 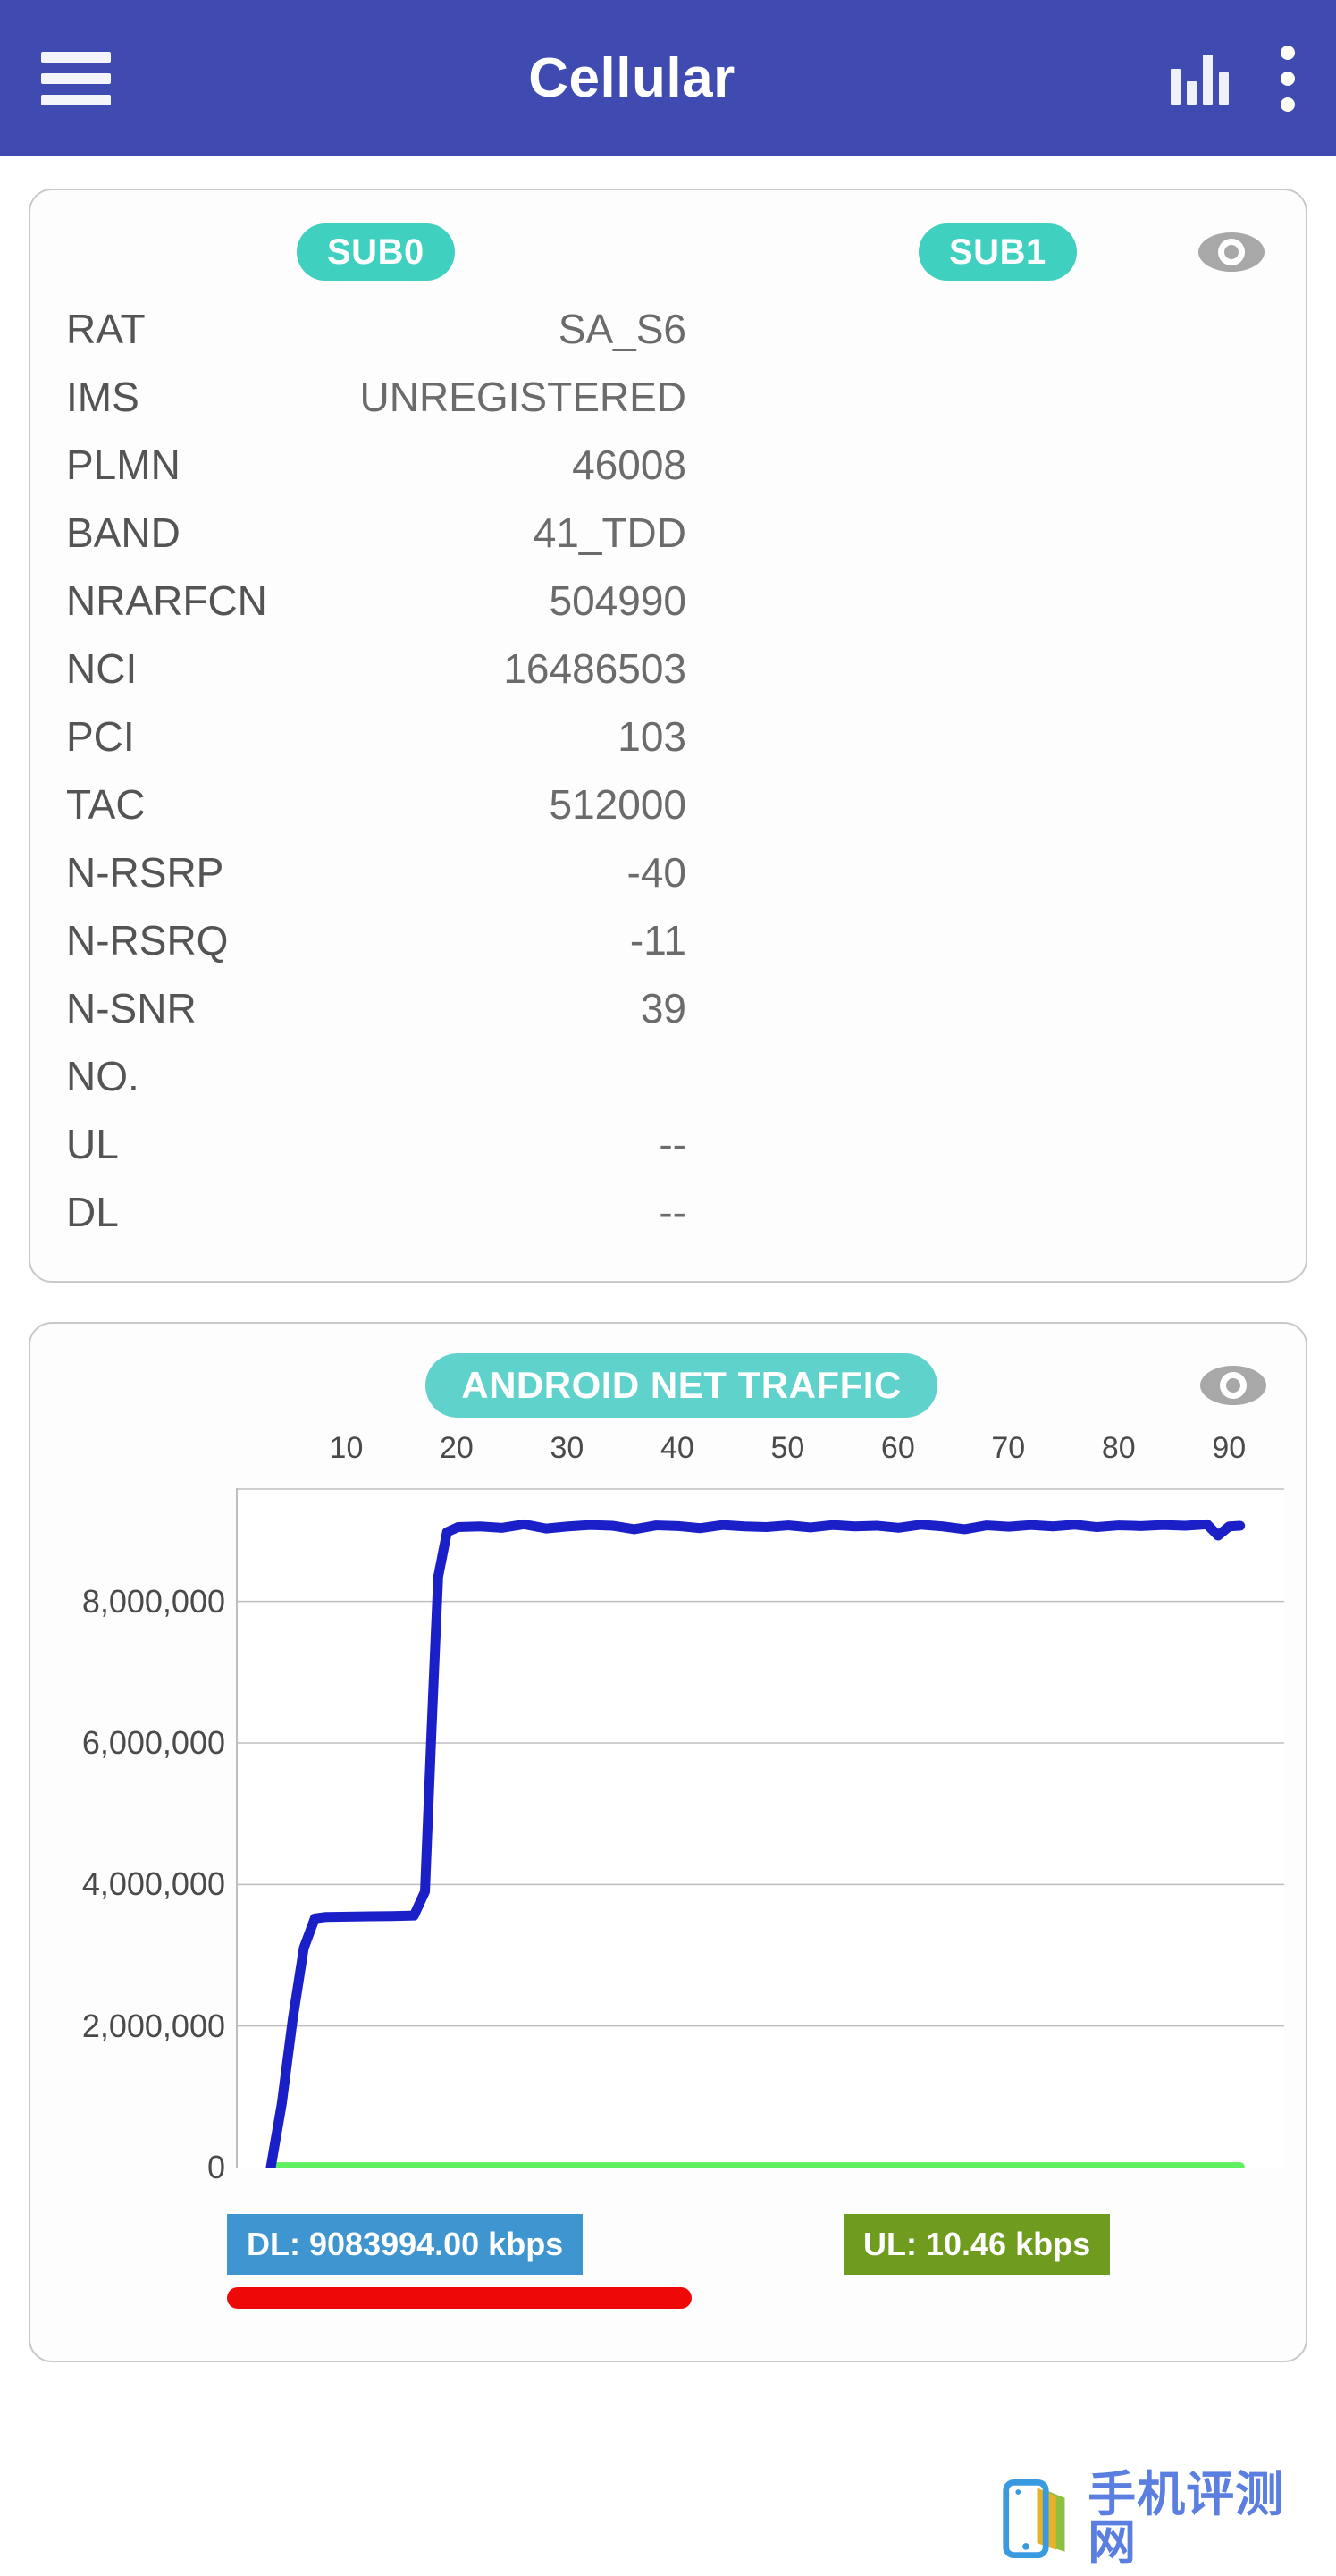 What do you see at coordinates (131, 1008) in the screenshot?
I see `row-key: N-SNR` at bounding box center [131, 1008].